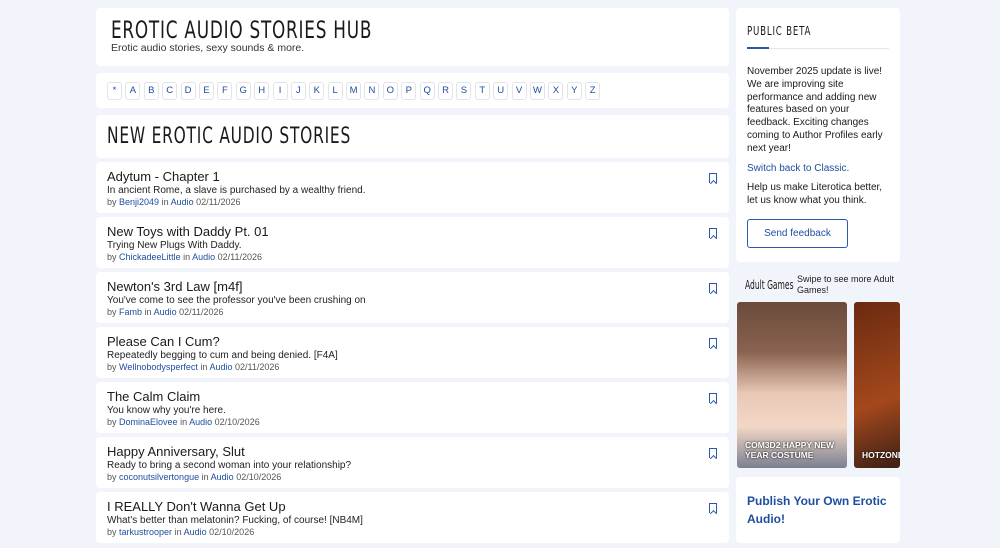 This screenshot has height=548, width=1000. Describe the element at coordinates (792, 385) in the screenshot. I see `game-card: COM3D2 HAPPY NEW YEAR COSTUME` at that location.